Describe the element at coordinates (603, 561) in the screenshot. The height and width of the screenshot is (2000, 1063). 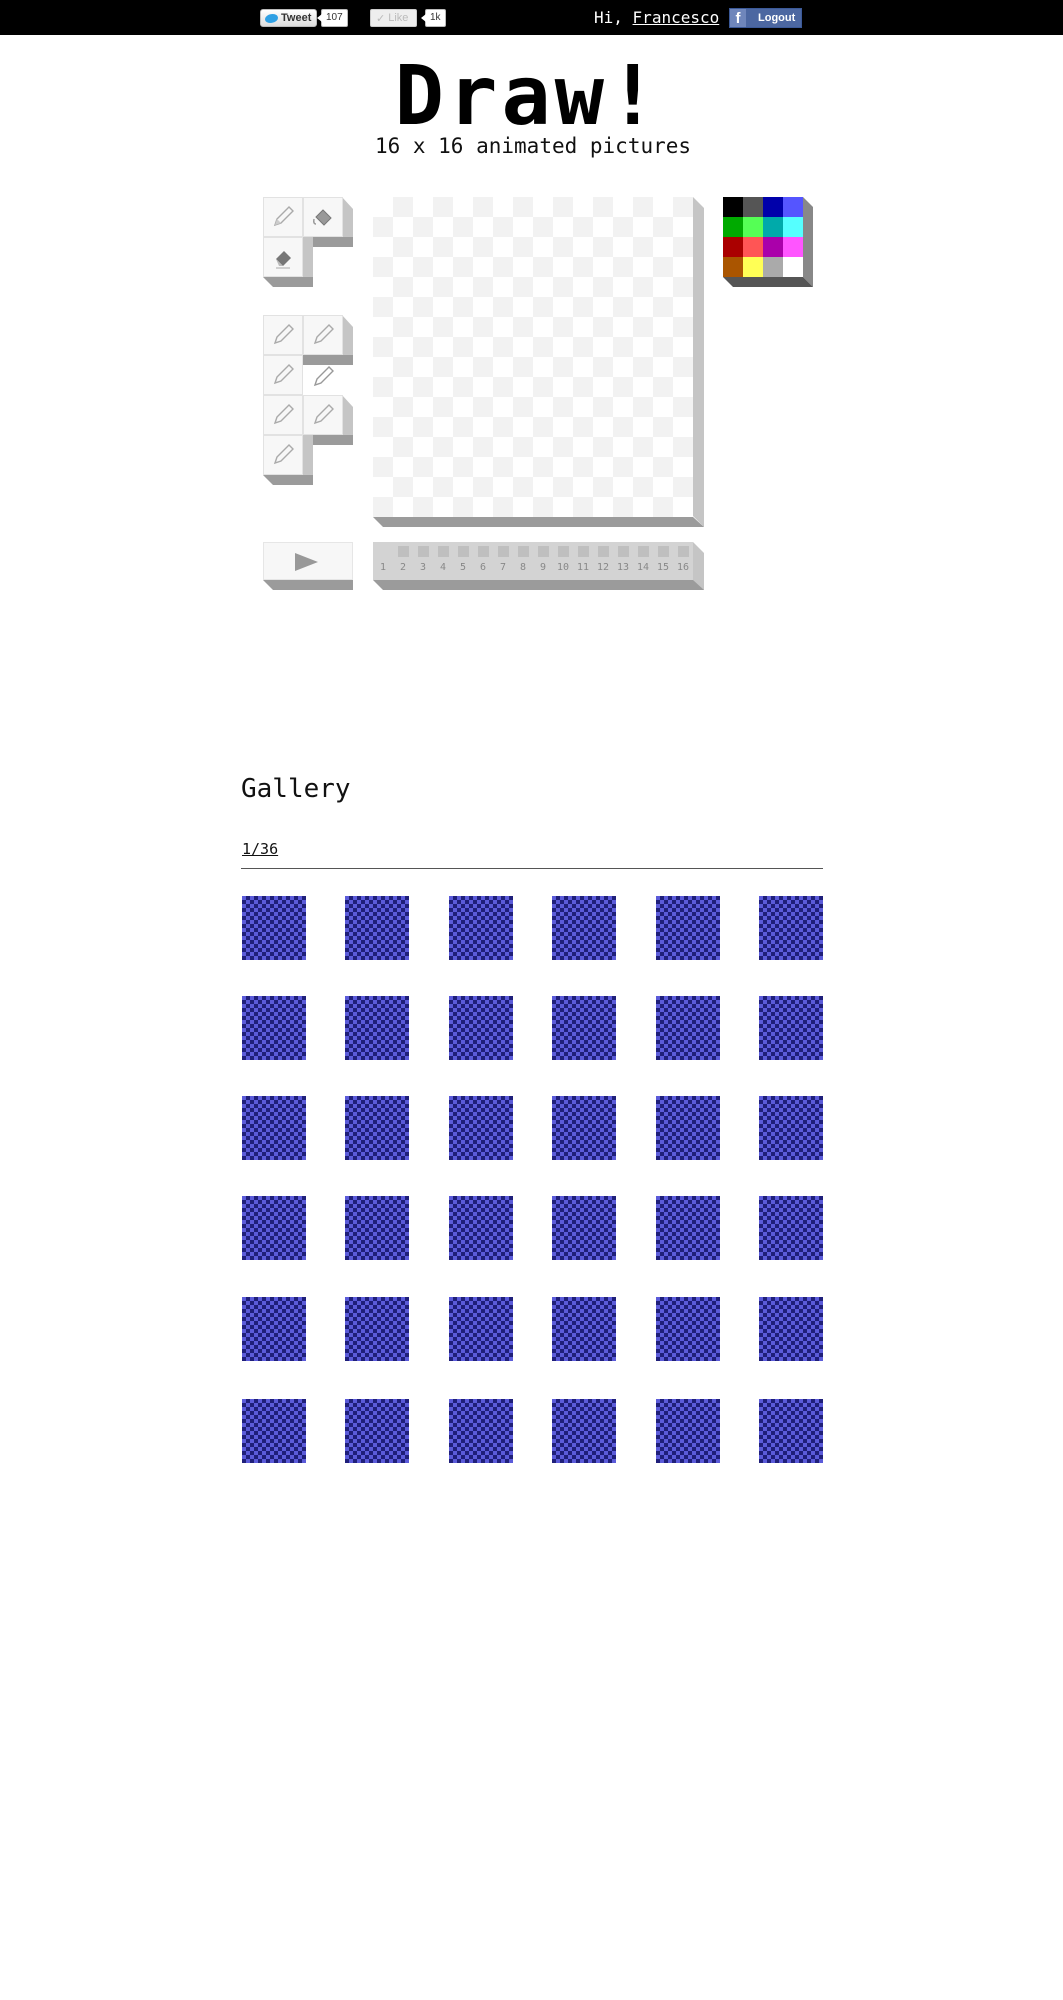
I see `frame-12: 12` at that location.